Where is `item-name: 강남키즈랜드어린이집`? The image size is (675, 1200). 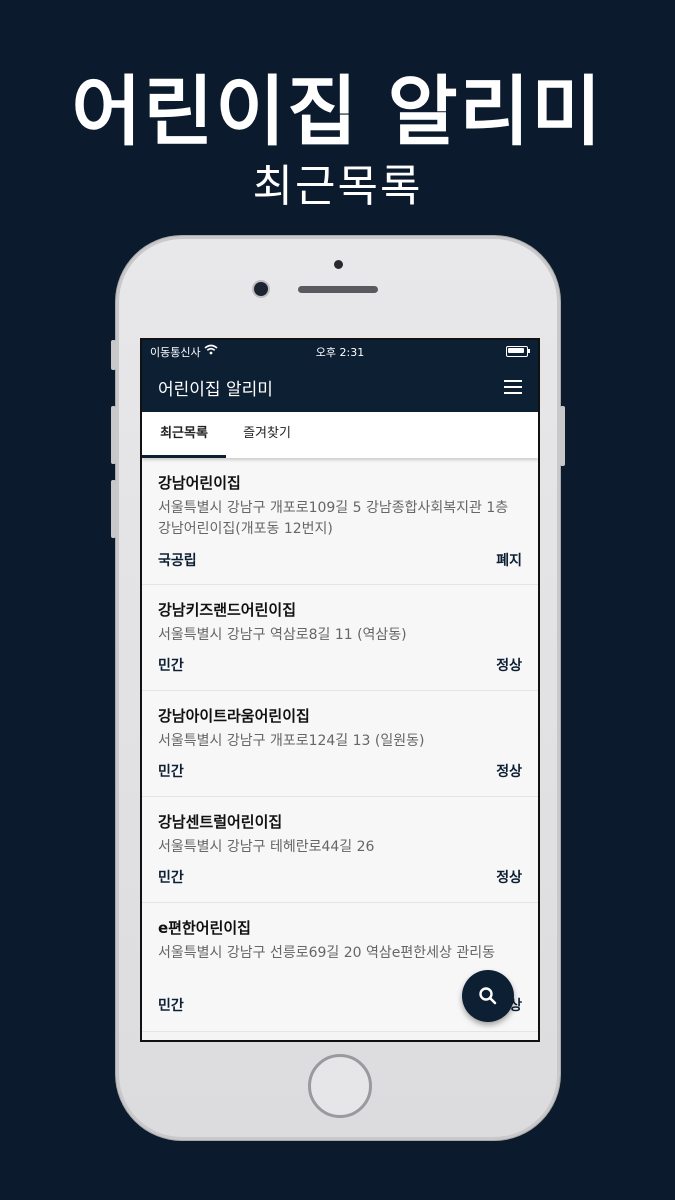
item-name: 강남키즈랜드어린이집 is located at coordinates (227, 610).